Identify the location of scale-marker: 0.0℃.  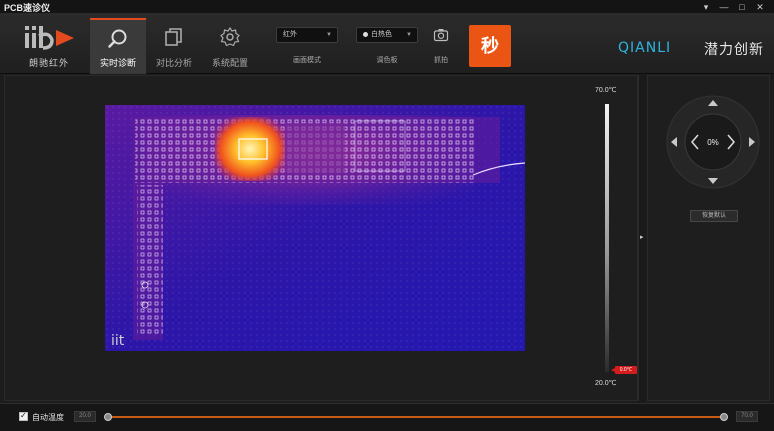
(624, 370).